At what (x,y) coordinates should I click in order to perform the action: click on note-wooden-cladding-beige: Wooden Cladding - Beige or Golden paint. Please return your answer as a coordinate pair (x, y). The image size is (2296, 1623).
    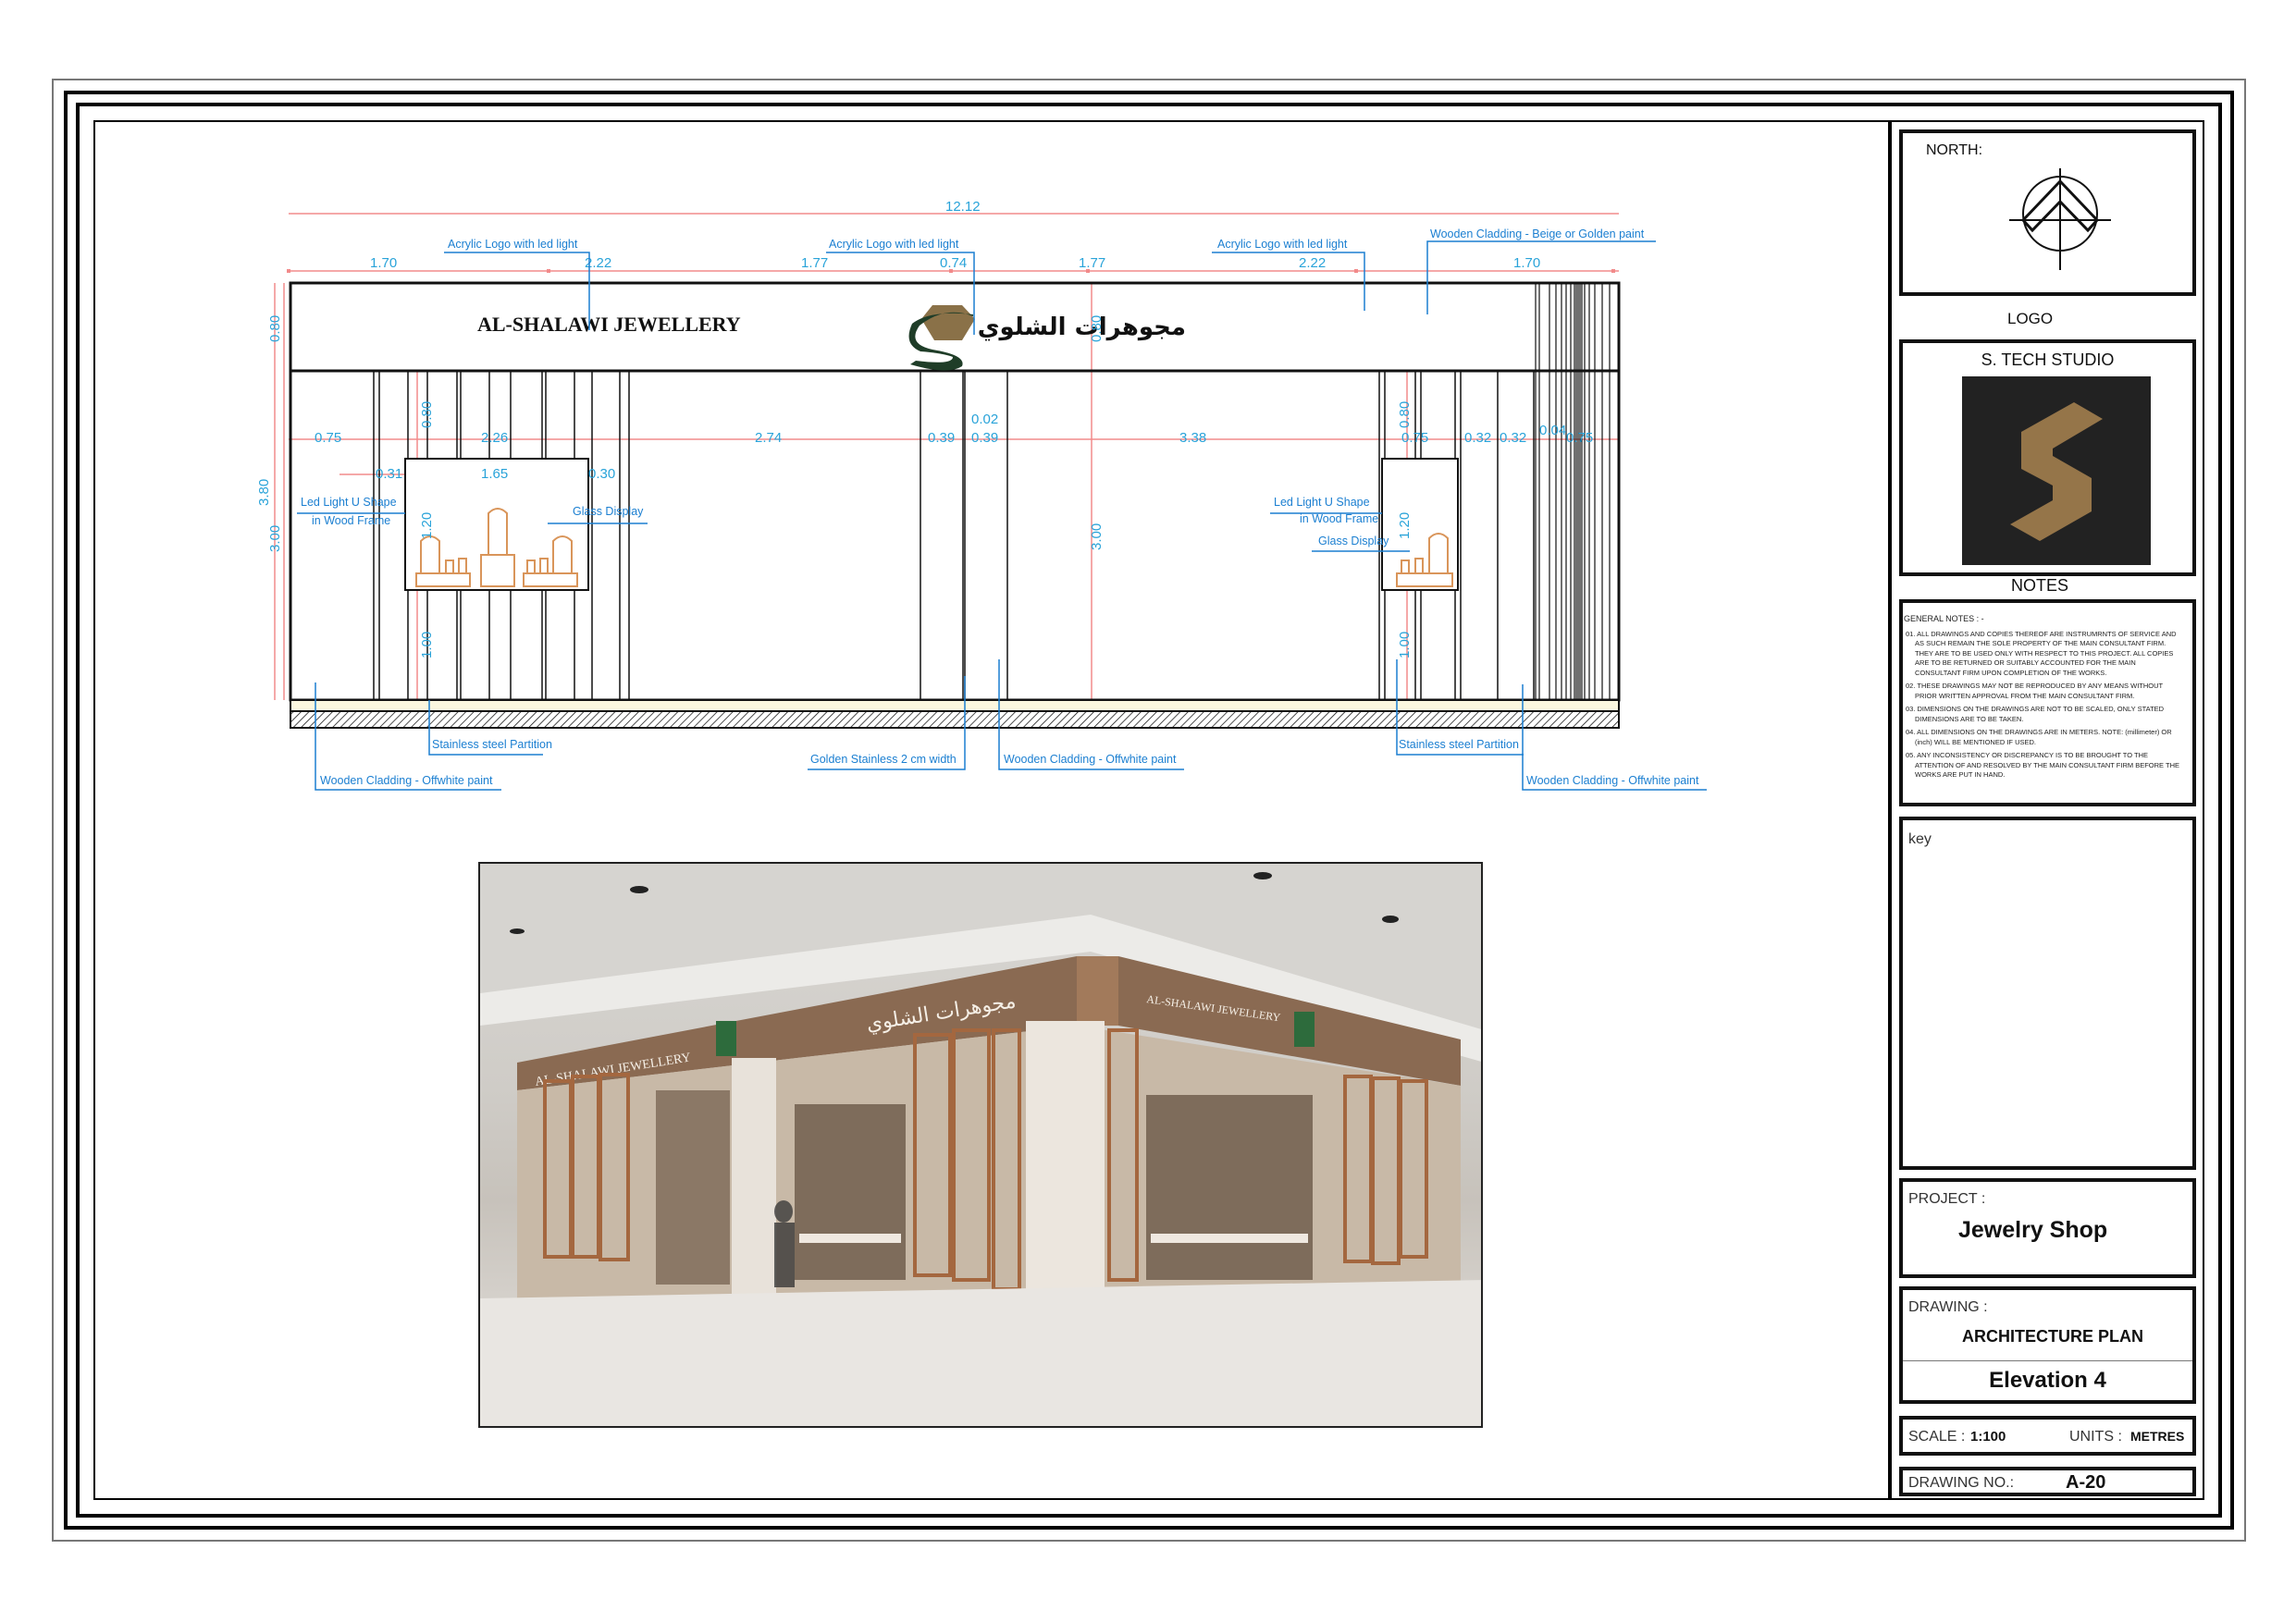
    Looking at the image, I should click on (1537, 233).